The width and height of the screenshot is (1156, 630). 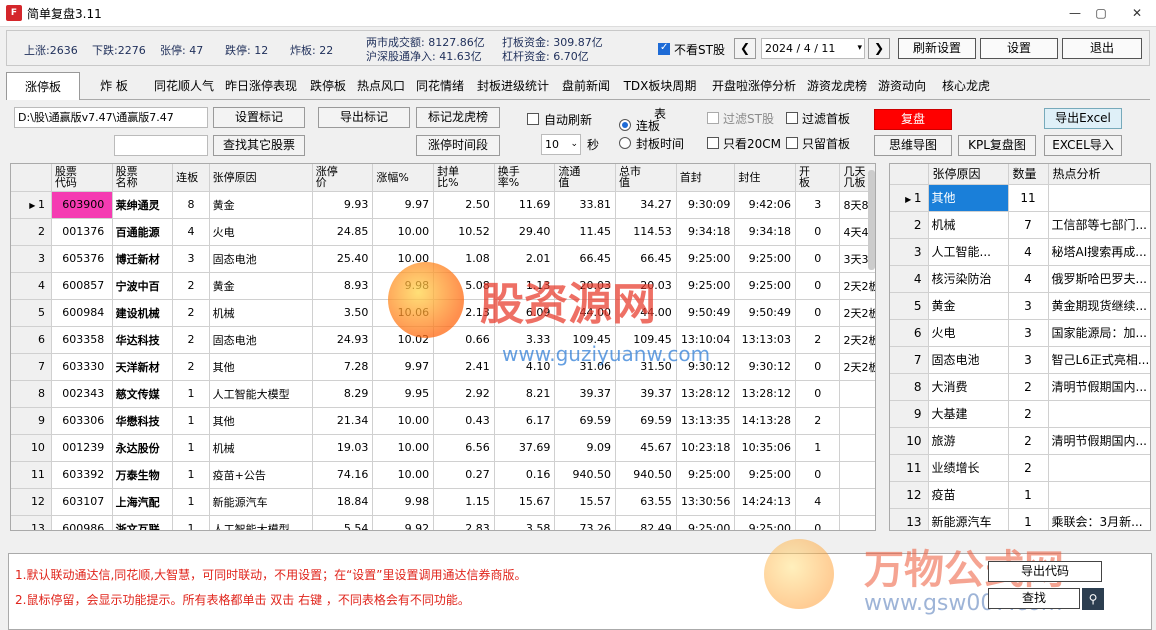 I want to click on column-header: 换手 率%, so click(x=525, y=178).